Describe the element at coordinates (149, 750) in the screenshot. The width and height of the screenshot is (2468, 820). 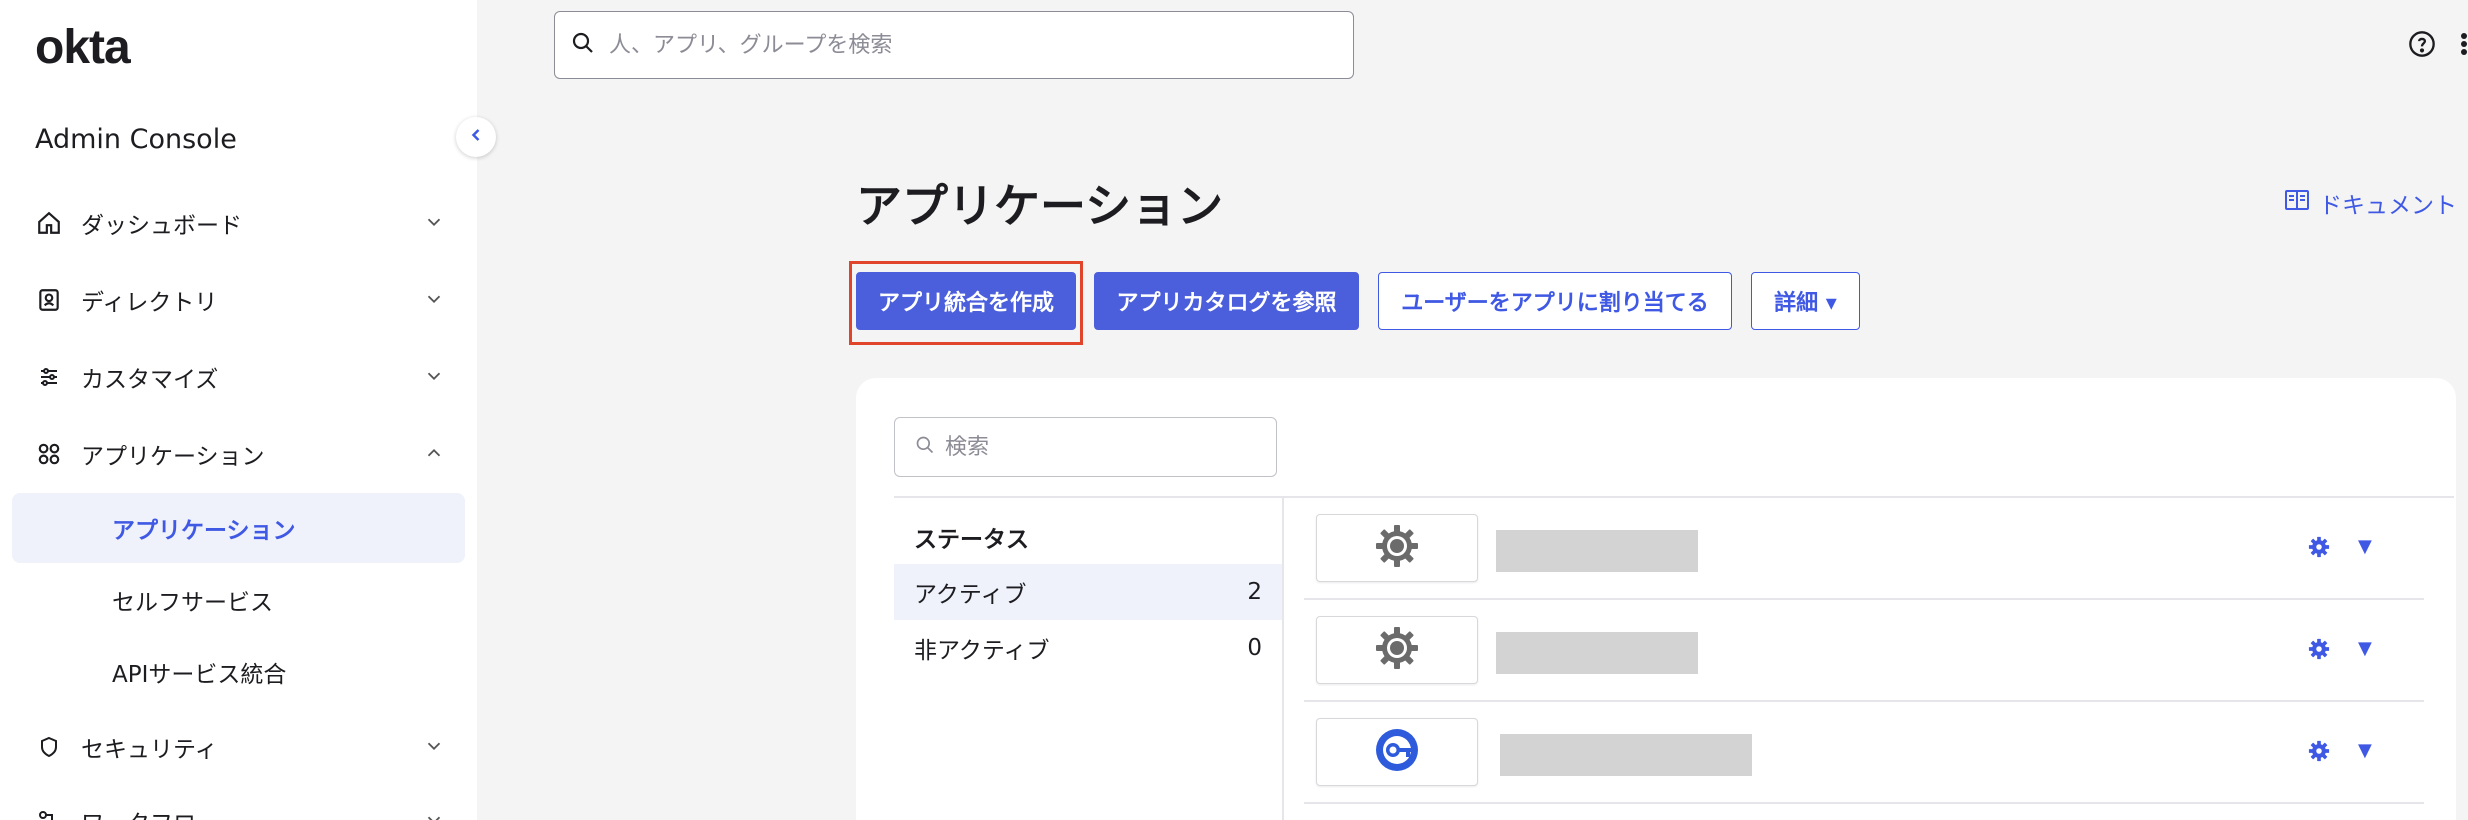
I see `sidebar-item-label: セキュリティ` at that location.